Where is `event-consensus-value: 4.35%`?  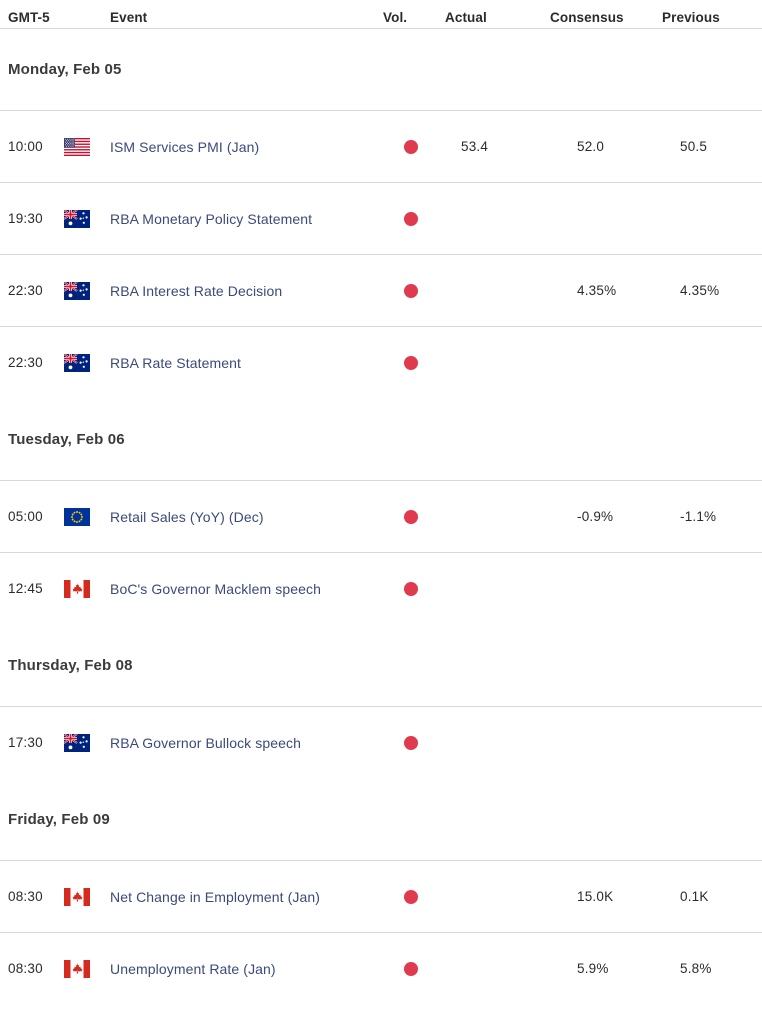 event-consensus-value: 4.35% is located at coordinates (597, 290).